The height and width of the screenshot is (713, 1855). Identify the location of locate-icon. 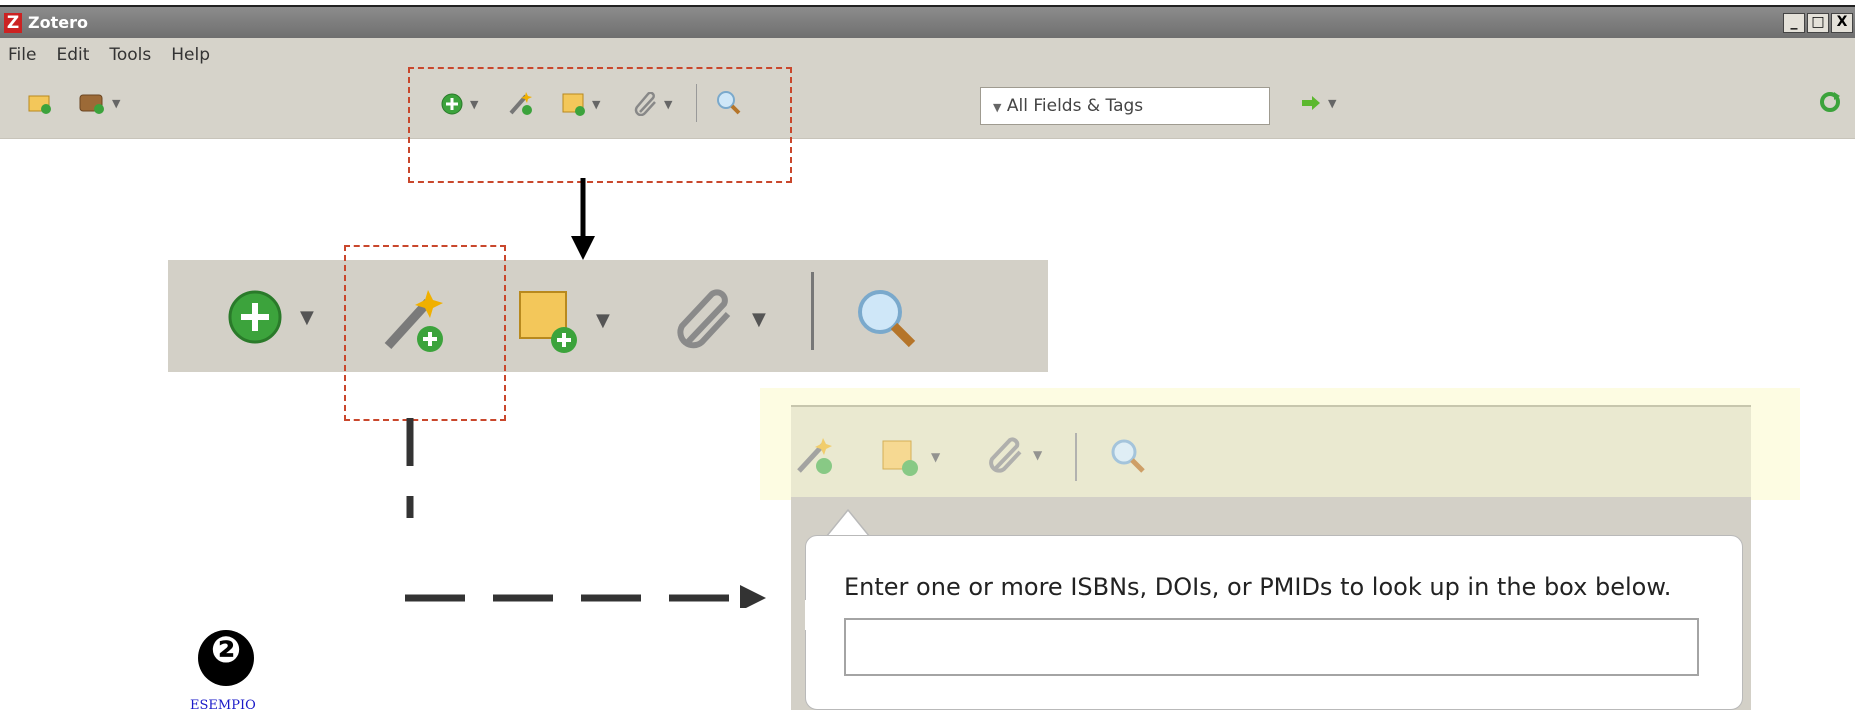
(1311, 103).